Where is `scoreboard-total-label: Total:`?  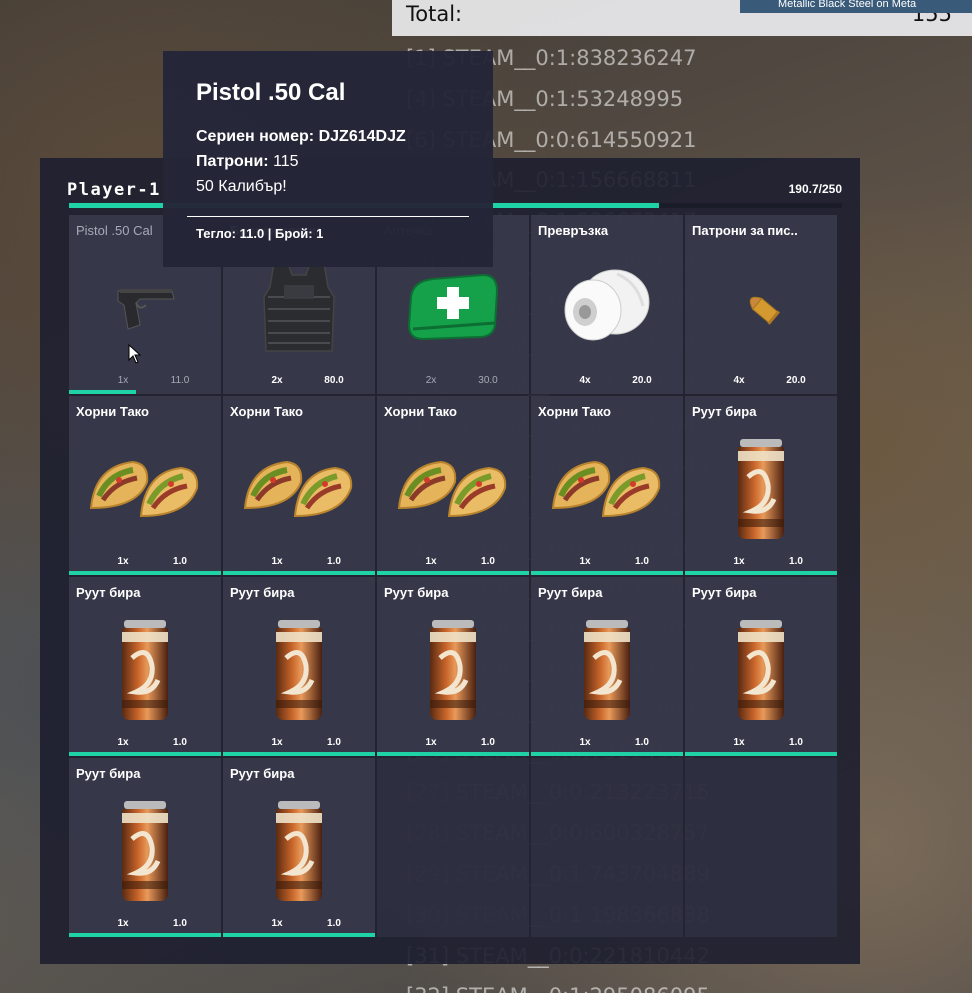
scoreboard-total-label: Total: is located at coordinates (434, 14).